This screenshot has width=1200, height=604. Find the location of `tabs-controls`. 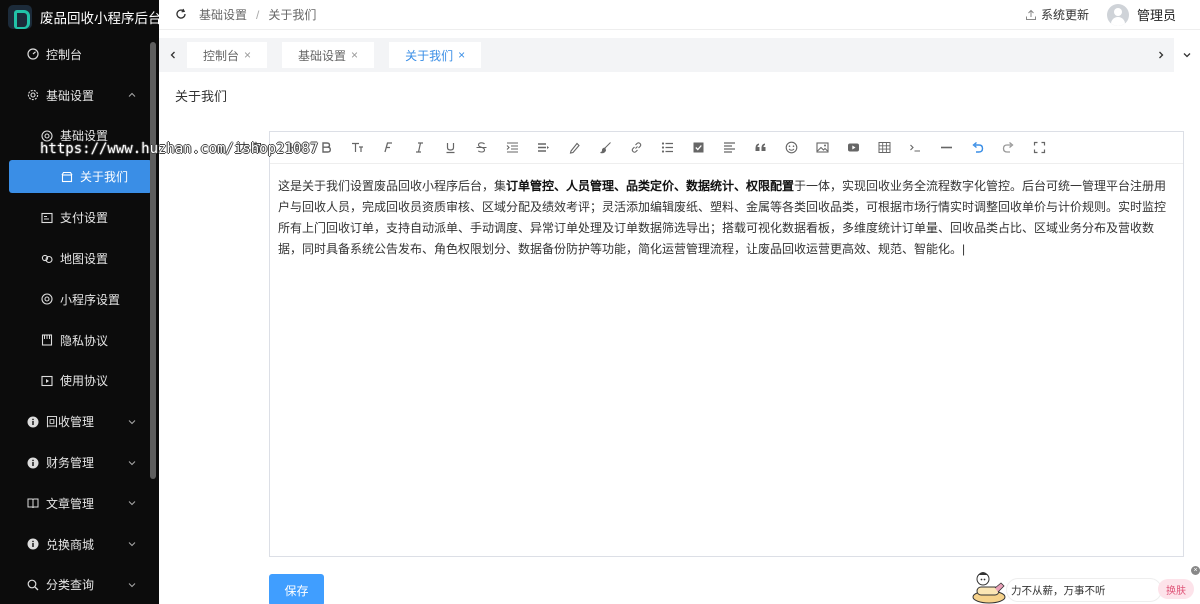

tabs-controls is located at coordinates (1174, 55).